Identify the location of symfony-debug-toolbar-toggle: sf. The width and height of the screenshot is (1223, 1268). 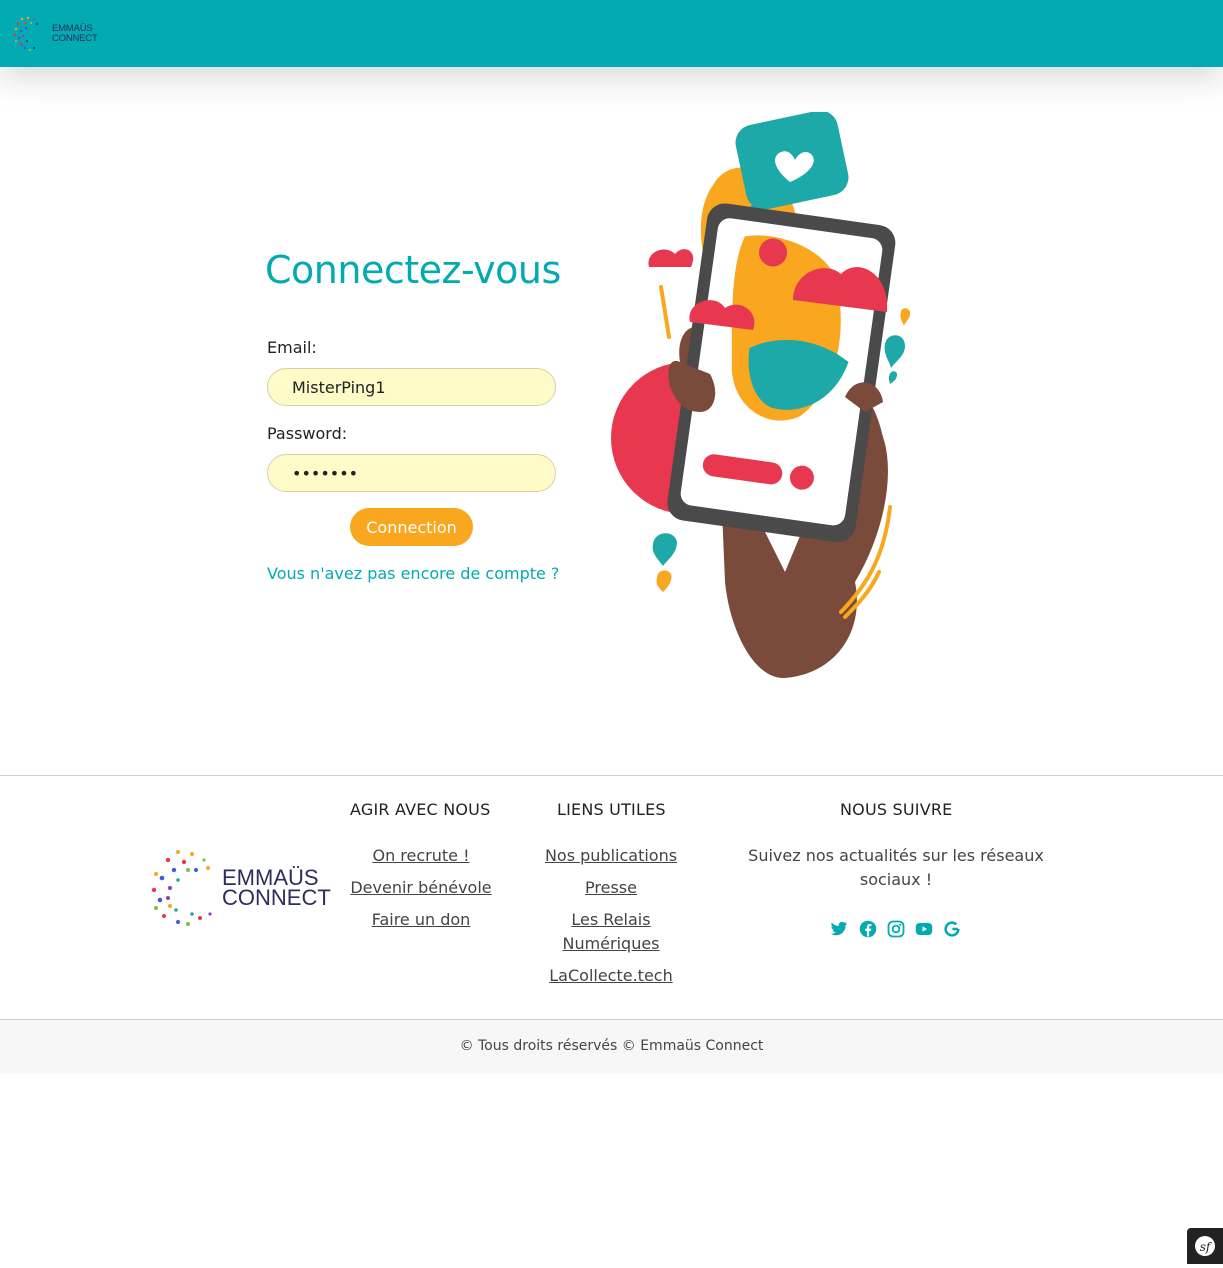
(1205, 1246).